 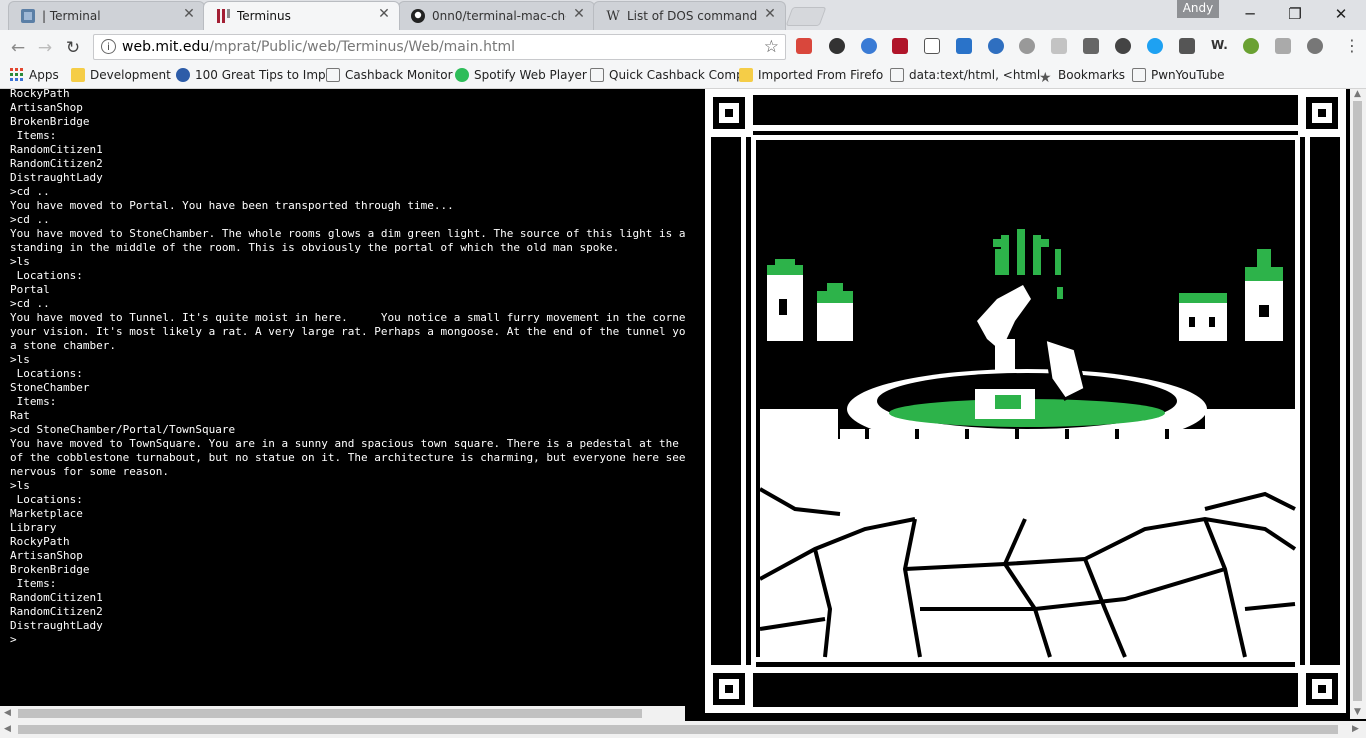 What do you see at coordinates (1357, 94) in the screenshot?
I see `scroll-up-icon: ▲` at bounding box center [1357, 94].